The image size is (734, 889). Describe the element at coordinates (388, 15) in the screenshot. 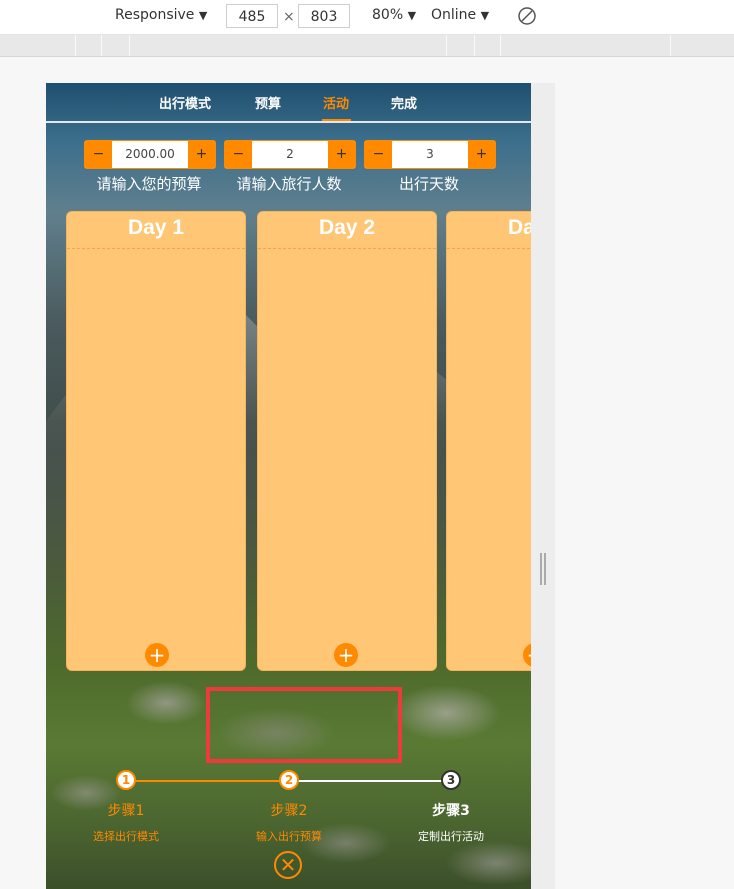

I see `zoom-label: 80%` at that location.